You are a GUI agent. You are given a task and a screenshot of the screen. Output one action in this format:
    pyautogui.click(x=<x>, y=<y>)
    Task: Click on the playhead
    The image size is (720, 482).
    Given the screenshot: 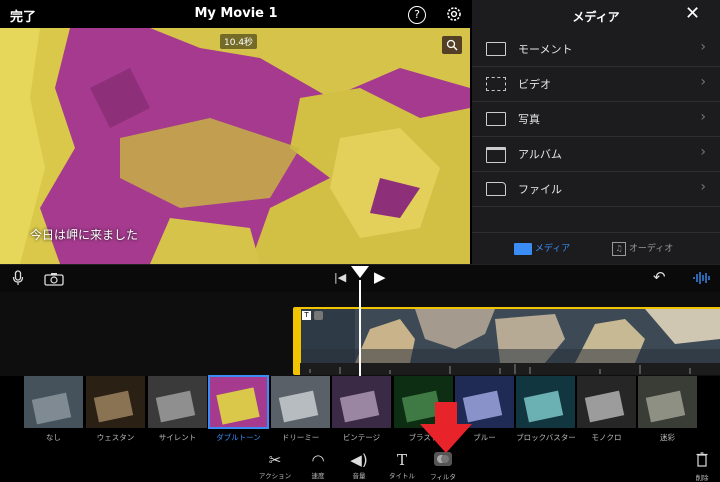 What is the action you would take?
    pyautogui.click(x=360, y=328)
    